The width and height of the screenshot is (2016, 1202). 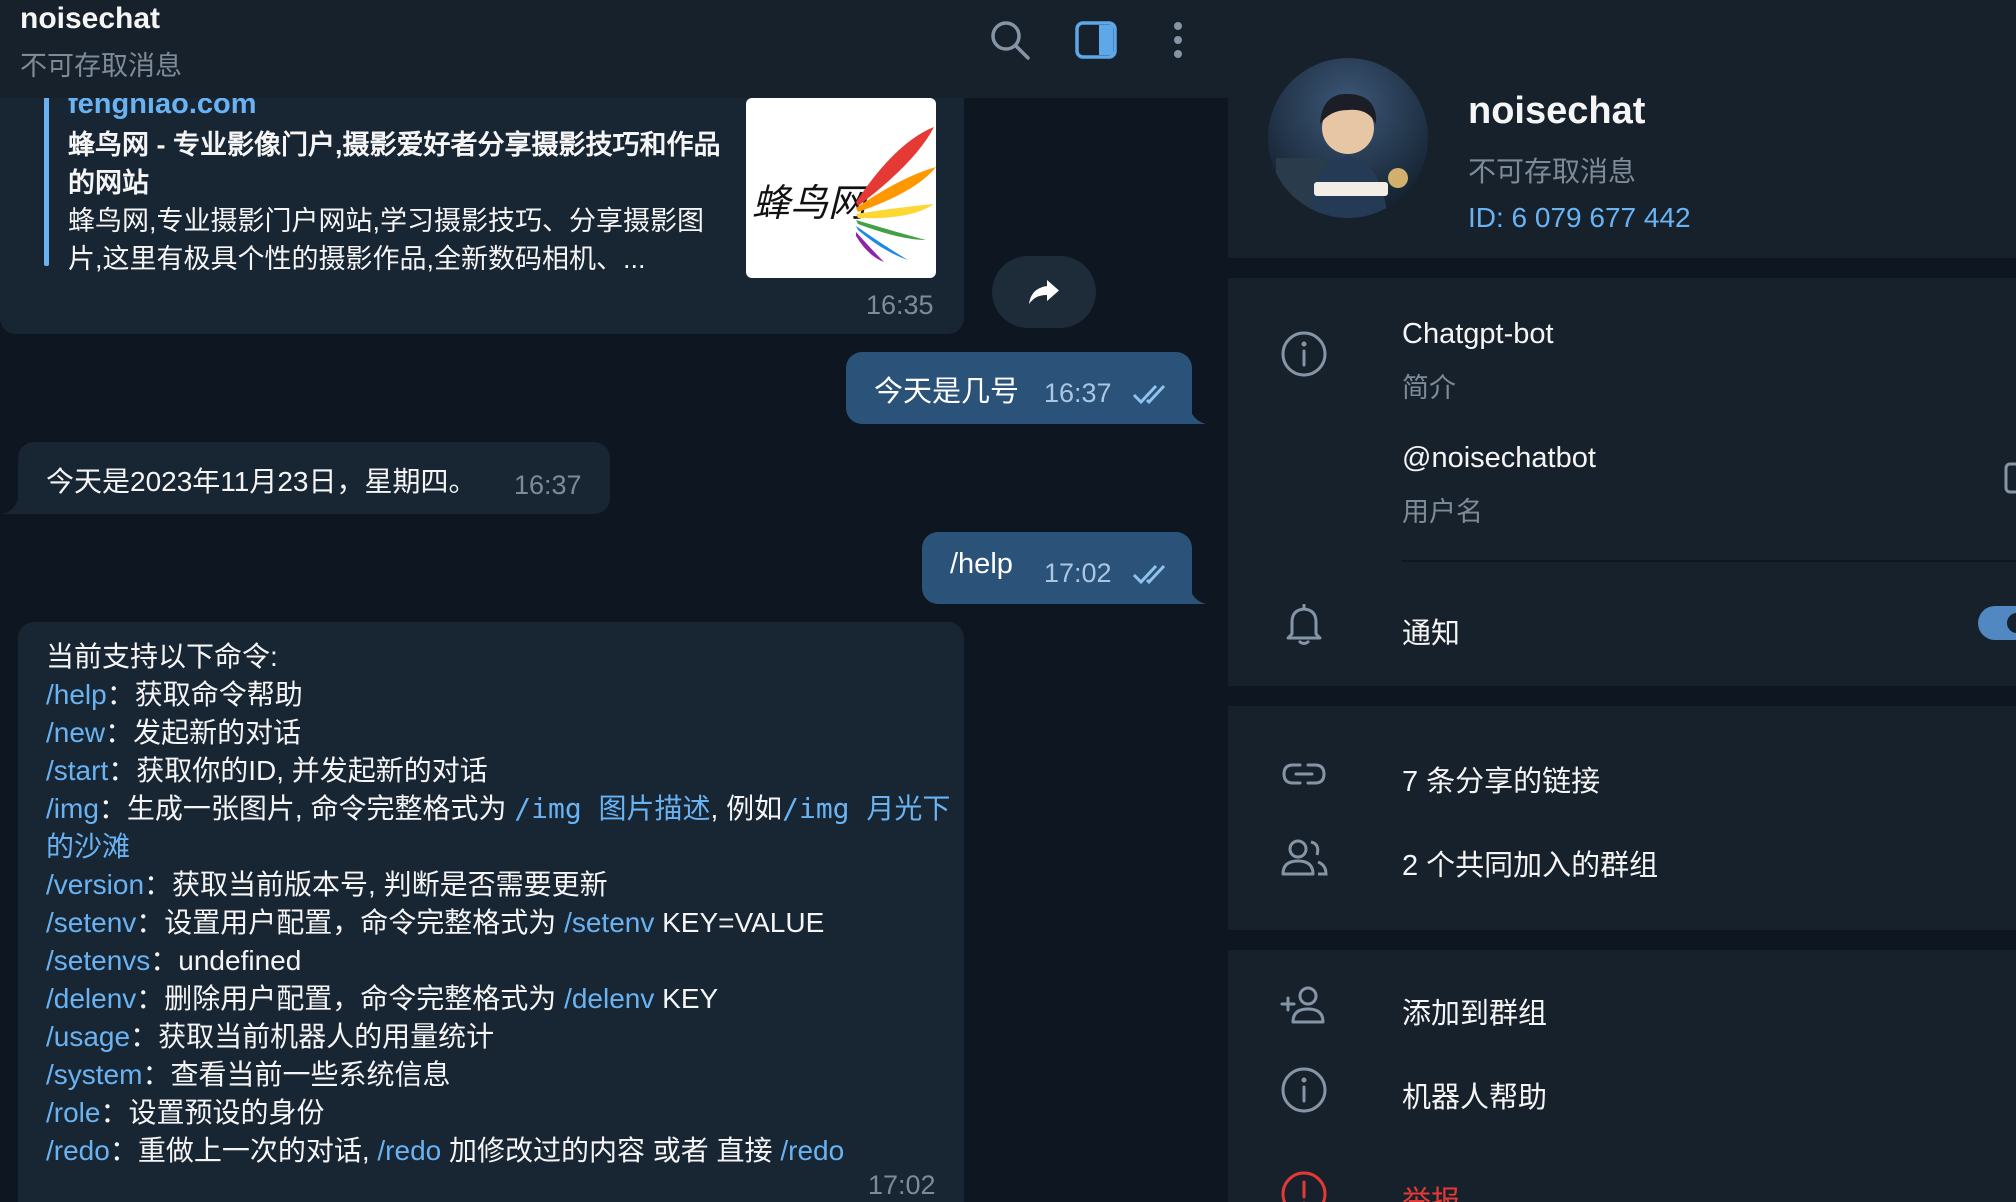 What do you see at coordinates (1622, 775) in the screenshot?
I see `shared-links-row: 7 条分享的链接` at bounding box center [1622, 775].